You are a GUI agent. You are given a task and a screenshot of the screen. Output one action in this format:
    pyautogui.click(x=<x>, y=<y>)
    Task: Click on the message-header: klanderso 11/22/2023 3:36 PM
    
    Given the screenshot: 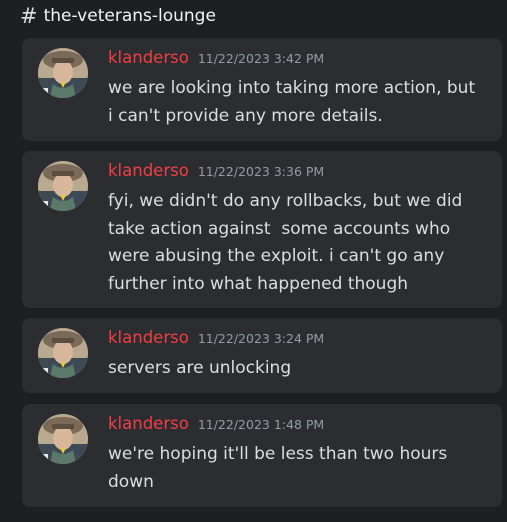 What is the action you would take?
    pyautogui.click(x=216, y=170)
    